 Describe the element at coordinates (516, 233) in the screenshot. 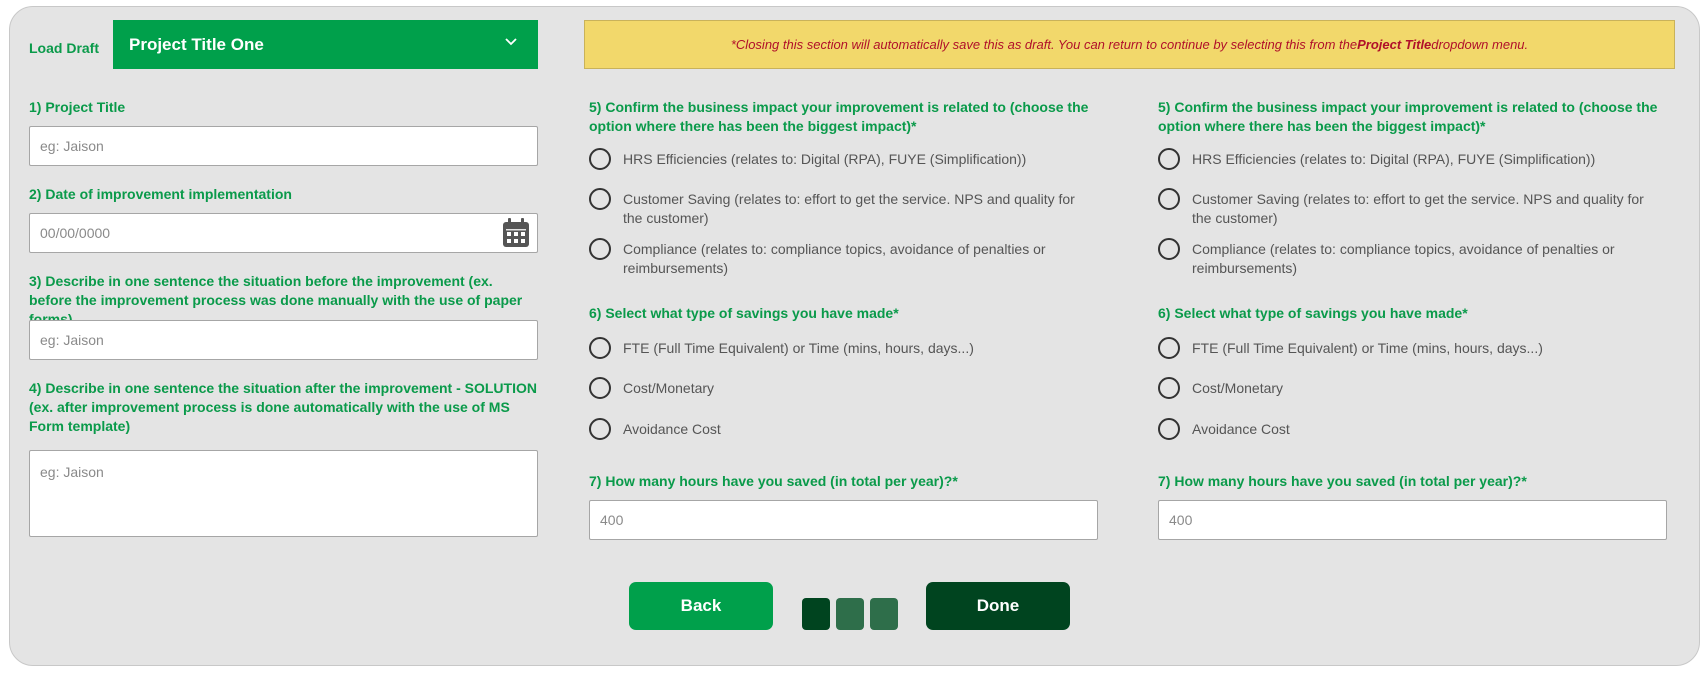

I see `calendar-icon` at that location.